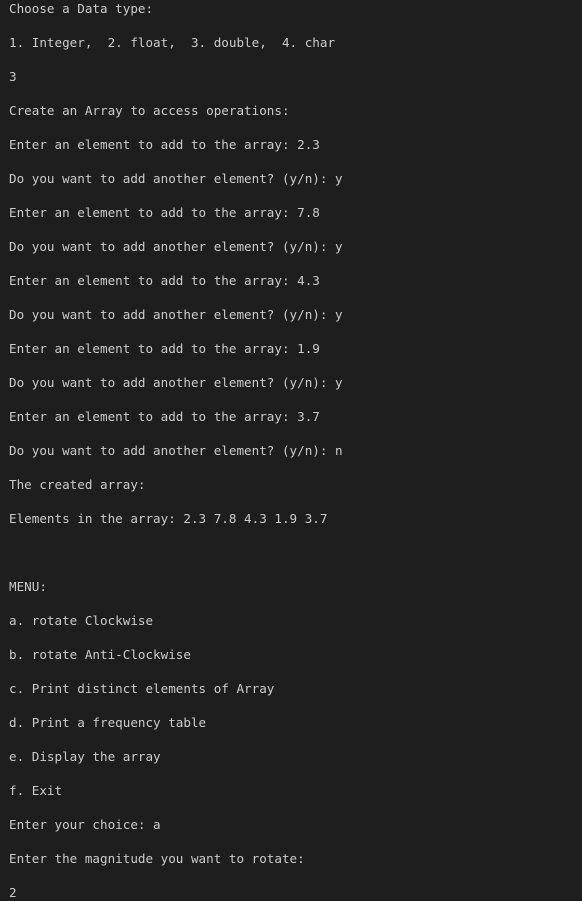  I want to click on terminal-line: 2, so click(13, 892).